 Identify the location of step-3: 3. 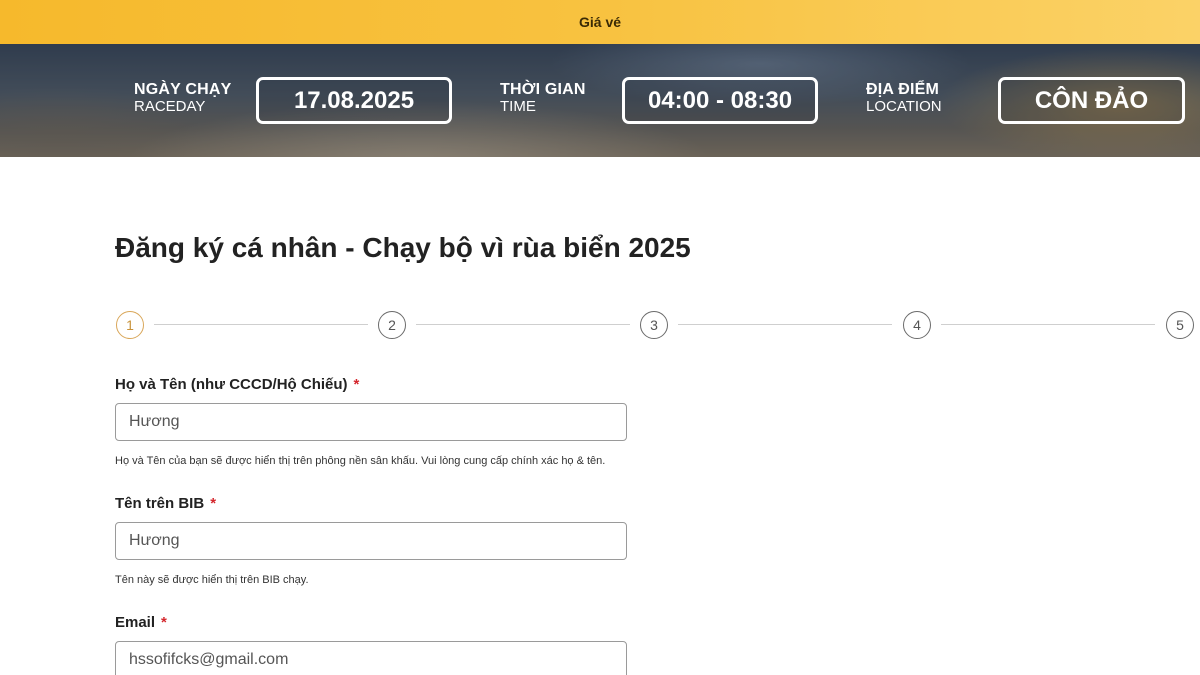
(654, 325).